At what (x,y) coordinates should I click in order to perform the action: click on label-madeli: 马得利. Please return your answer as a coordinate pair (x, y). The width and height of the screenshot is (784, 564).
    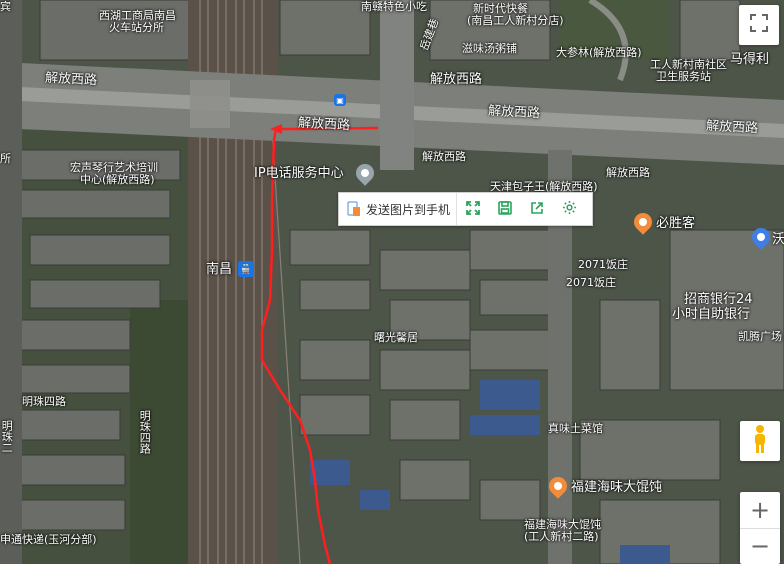
    Looking at the image, I should click on (750, 59).